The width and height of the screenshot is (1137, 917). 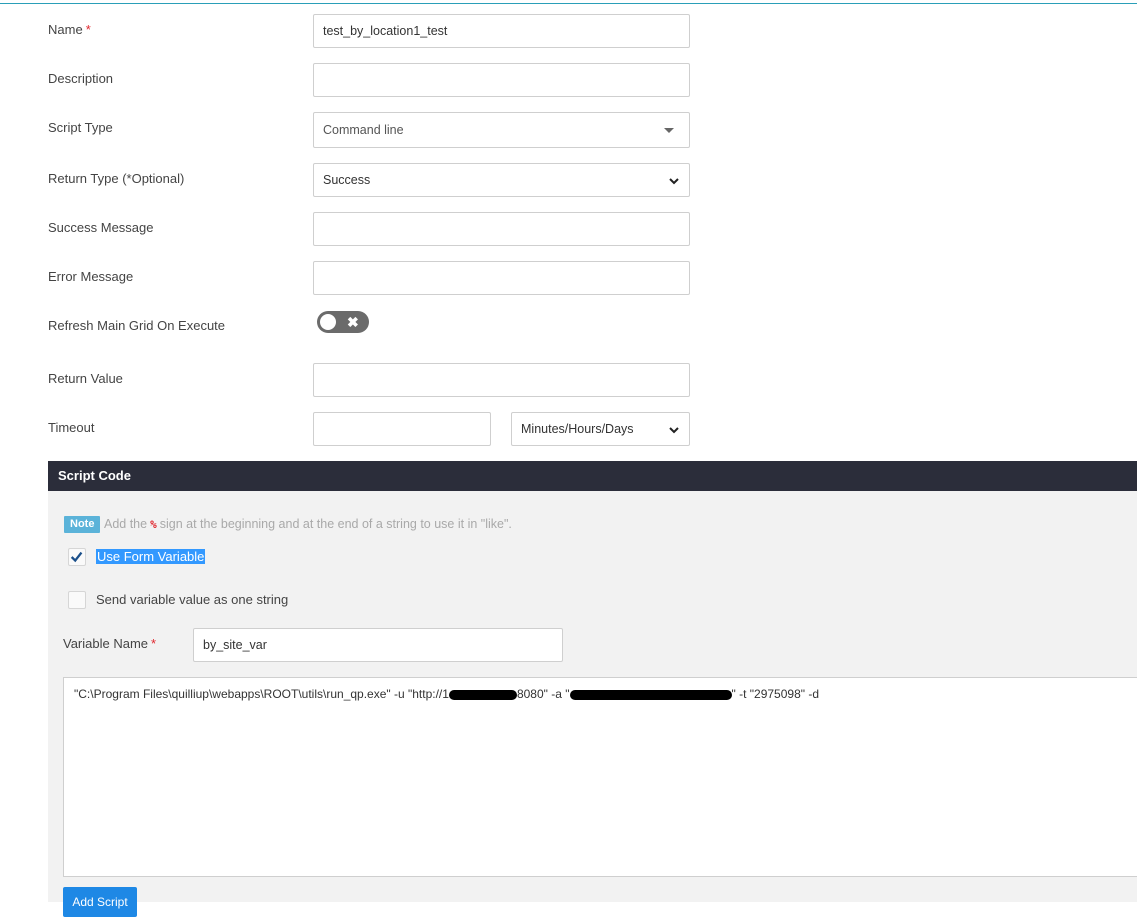 I want to click on error-message-input, so click(x=501, y=278).